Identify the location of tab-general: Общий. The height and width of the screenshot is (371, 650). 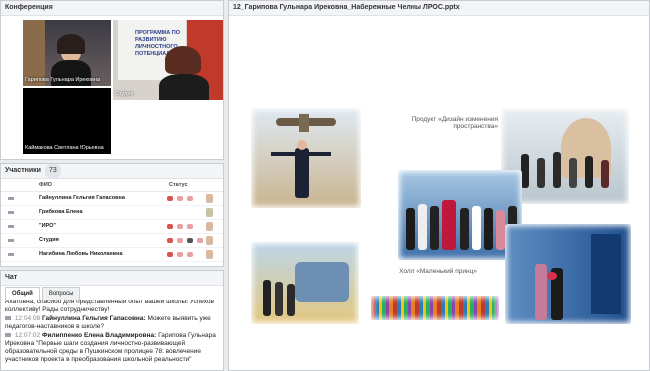
(22, 293).